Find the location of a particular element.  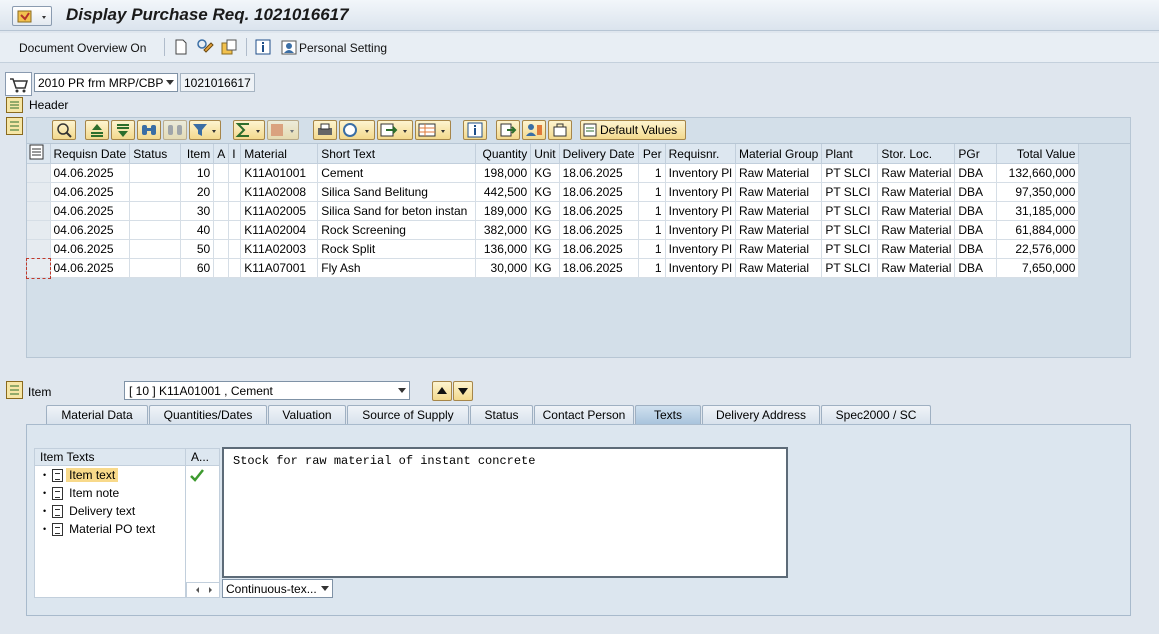

new-document-icon is located at coordinates (181, 47).